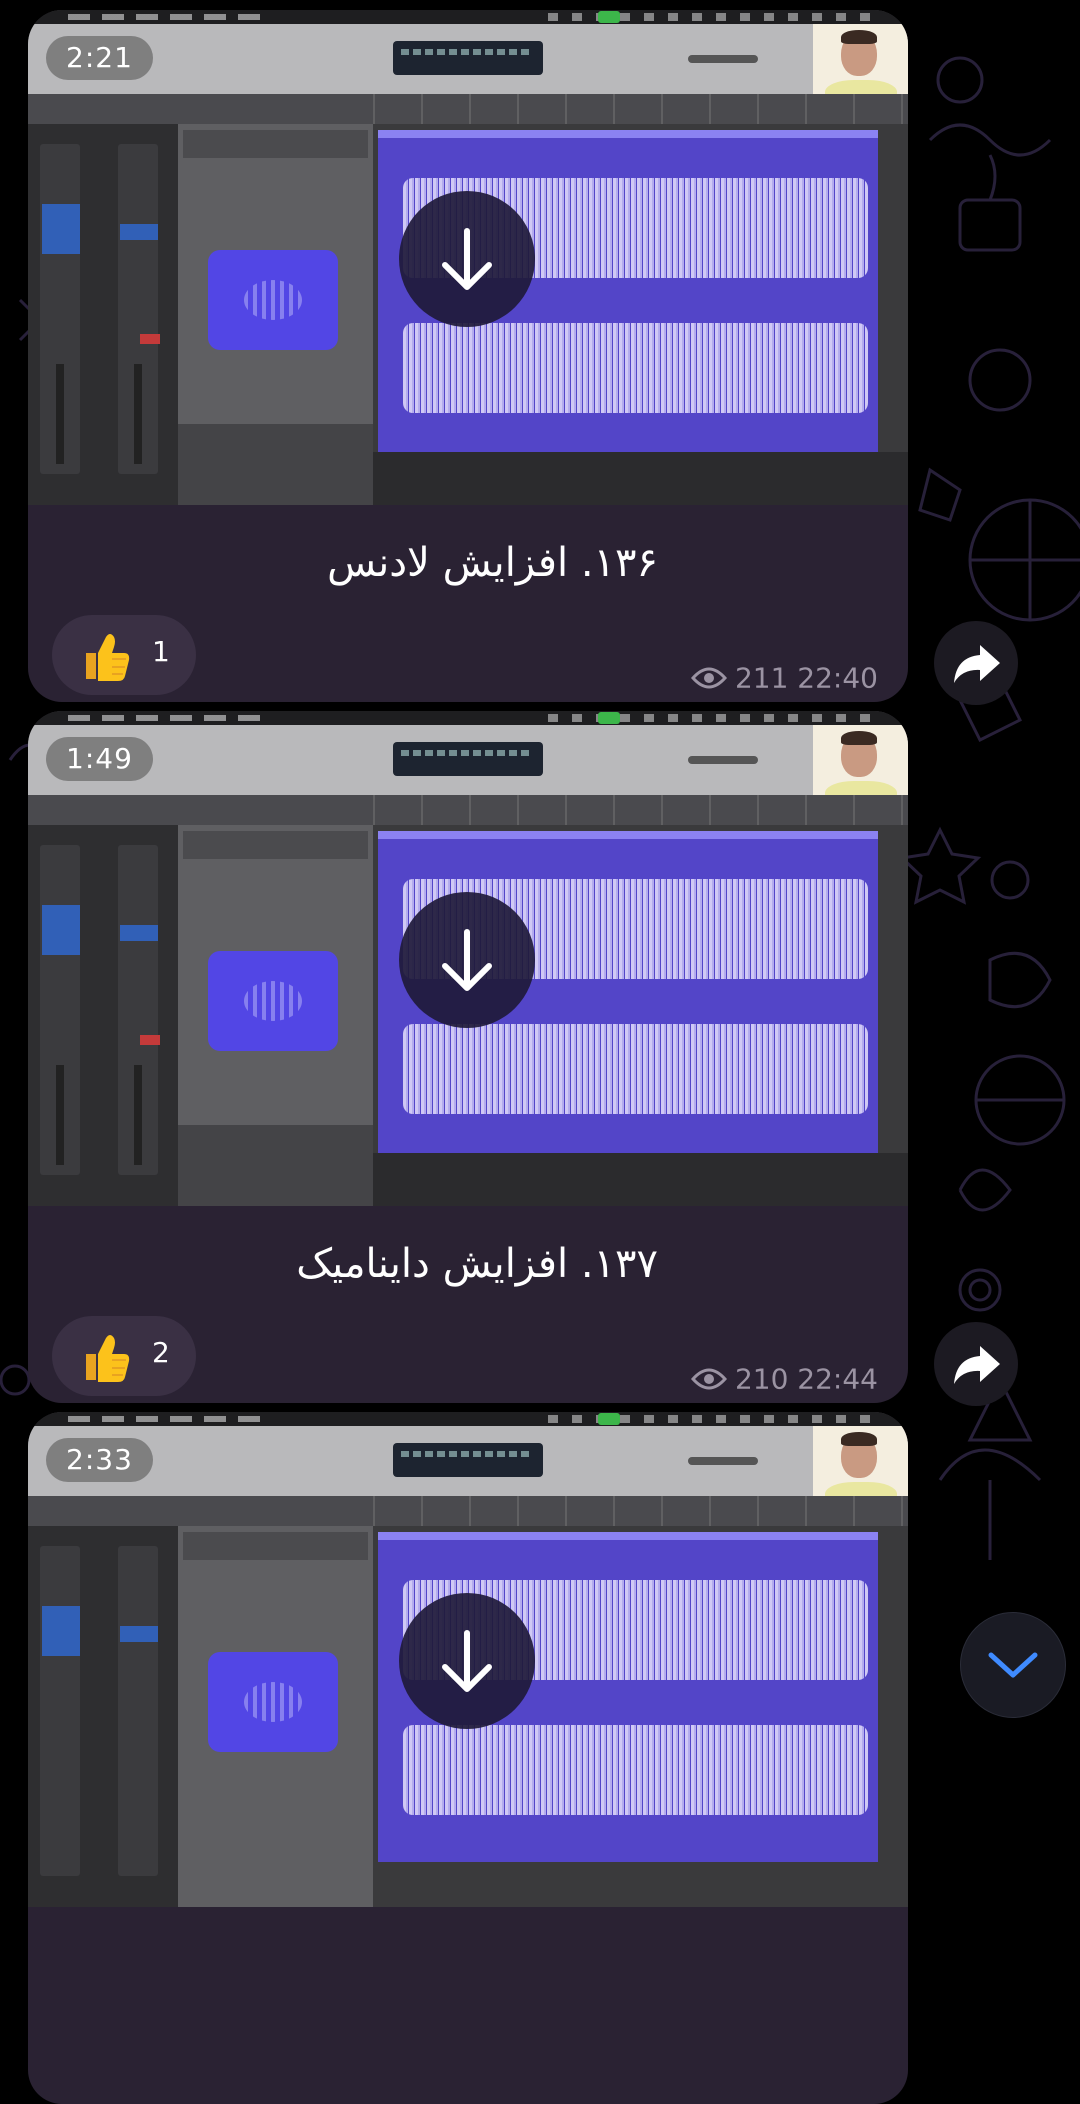  What do you see at coordinates (161, 1352) in the screenshot?
I see `reaction-count: 2` at bounding box center [161, 1352].